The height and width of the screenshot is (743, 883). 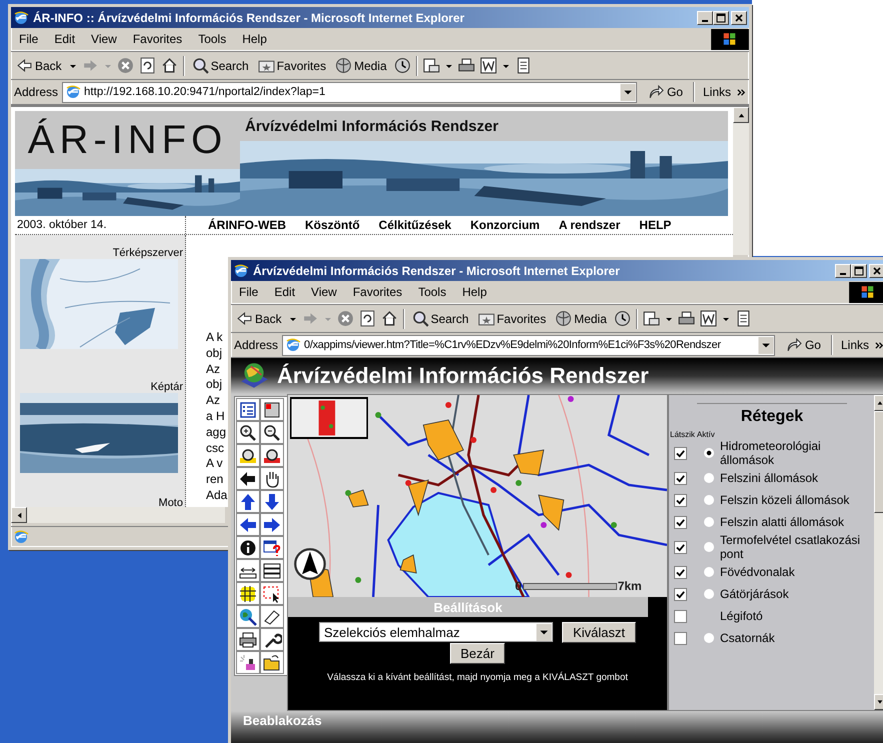 What do you see at coordinates (171, 502) in the screenshot?
I see `sidebar-link: Moto` at bounding box center [171, 502].